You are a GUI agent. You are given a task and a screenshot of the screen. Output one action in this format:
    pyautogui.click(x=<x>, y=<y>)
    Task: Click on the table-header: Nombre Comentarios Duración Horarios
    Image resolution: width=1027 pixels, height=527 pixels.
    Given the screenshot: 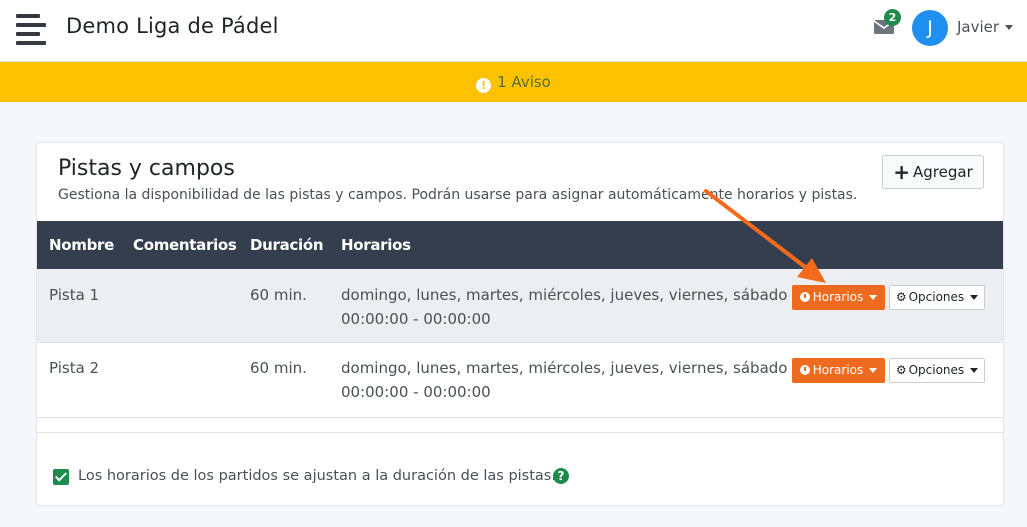 What is the action you would take?
    pyautogui.click(x=520, y=245)
    